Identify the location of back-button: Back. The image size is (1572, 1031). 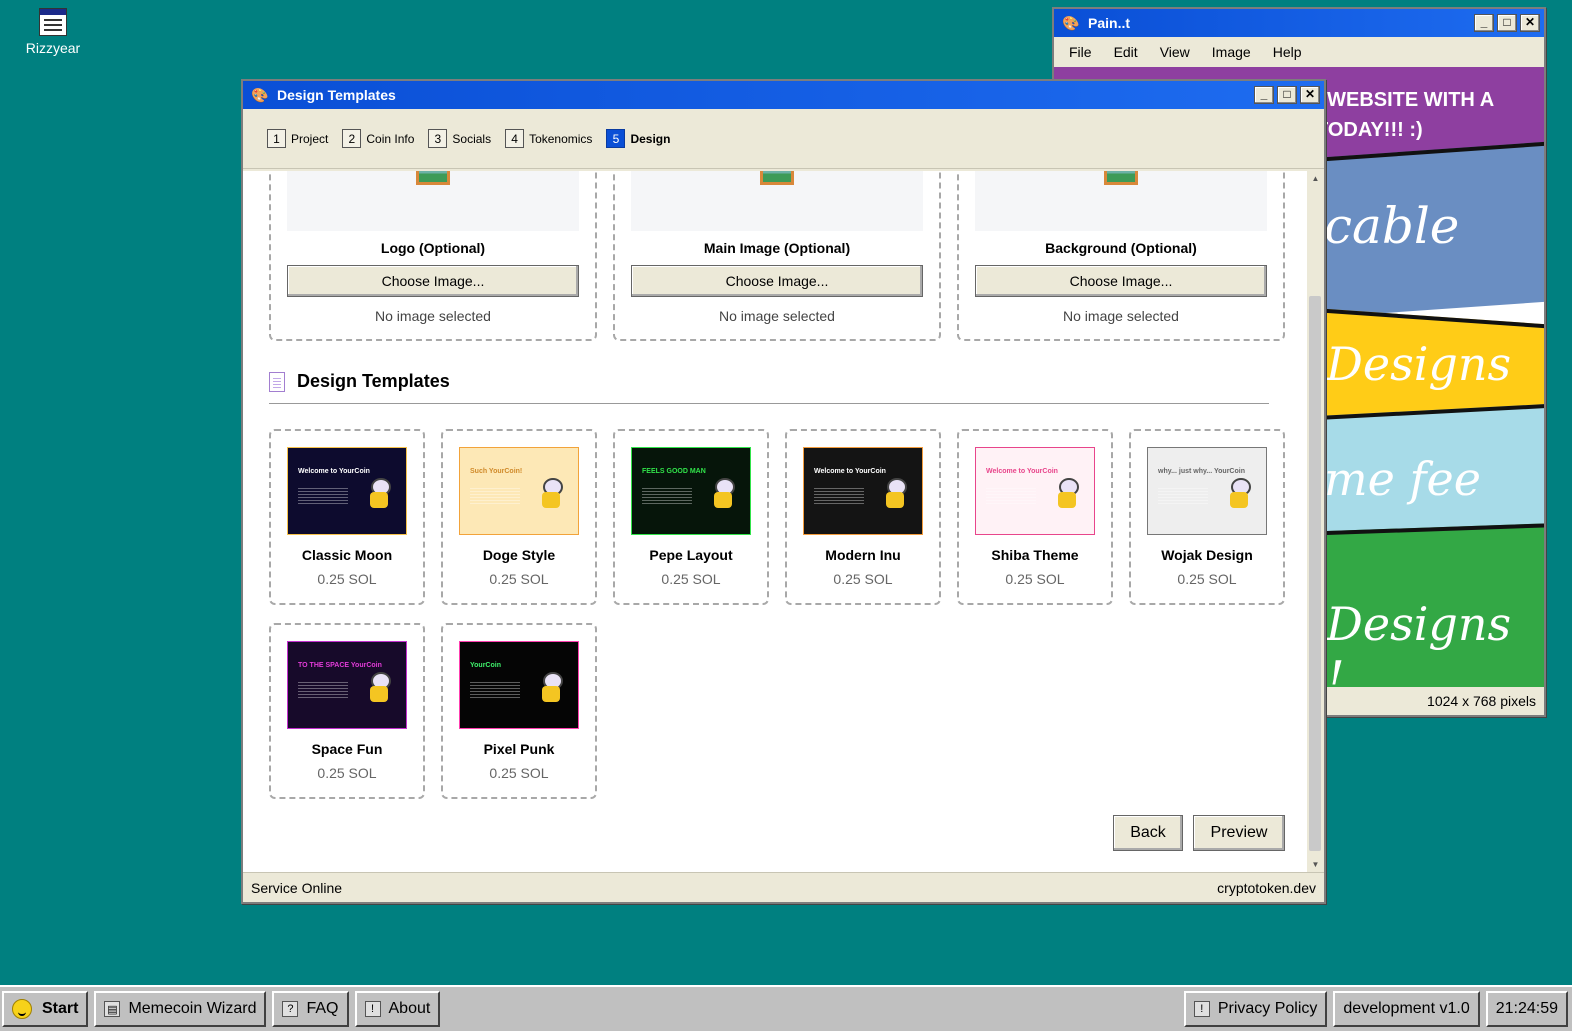
(1148, 833).